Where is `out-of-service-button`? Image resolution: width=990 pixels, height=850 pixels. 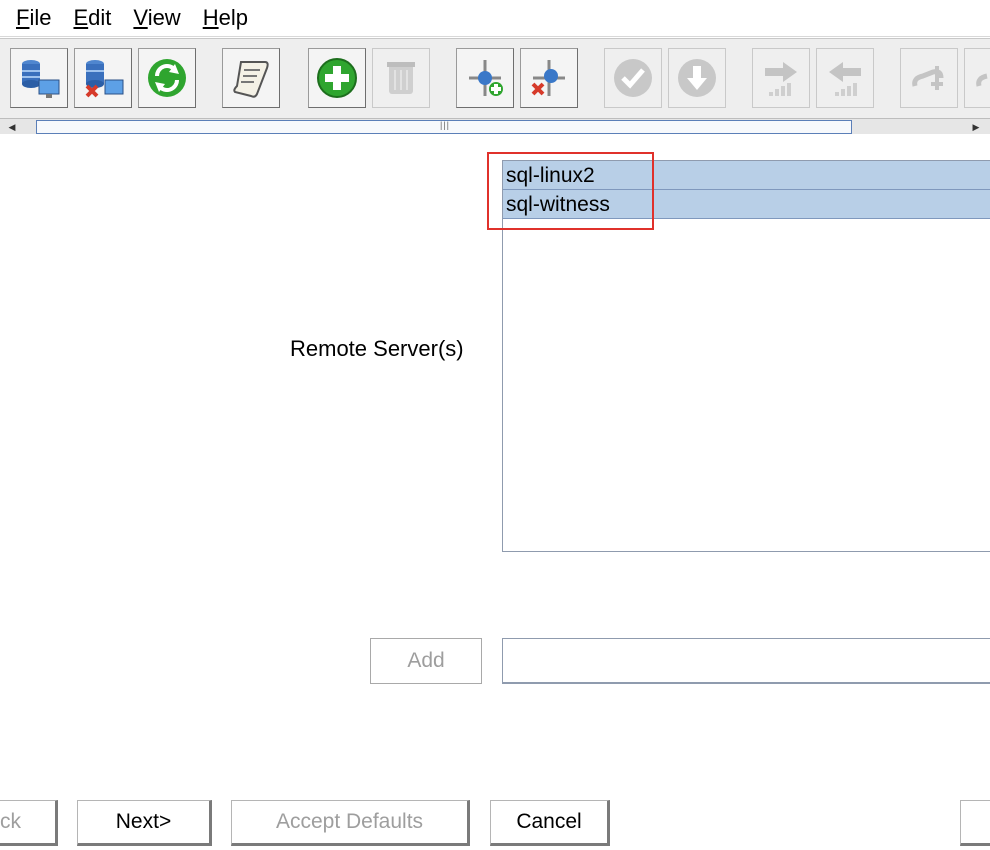 out-of-service-button is located at coordinates (697, 78).